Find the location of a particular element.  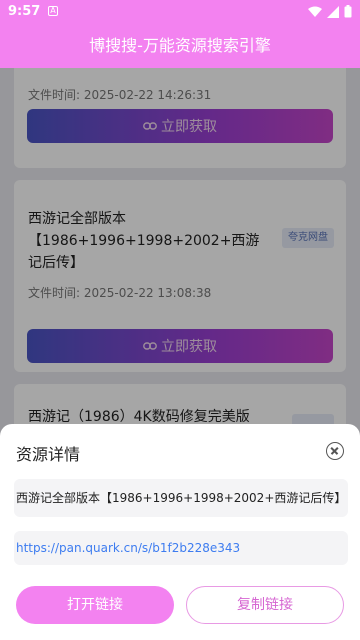

sheet-title: 资源详情 is located at coordinates (48, 454).